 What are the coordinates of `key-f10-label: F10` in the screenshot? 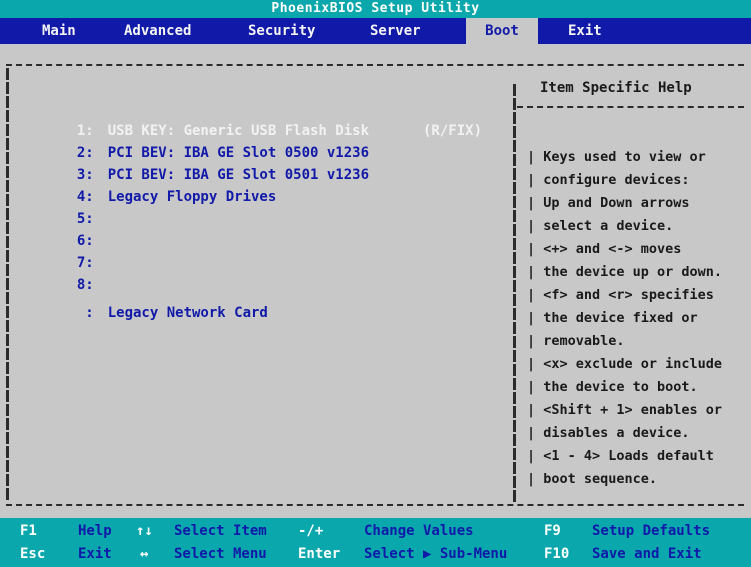 It's located at (557, 554).